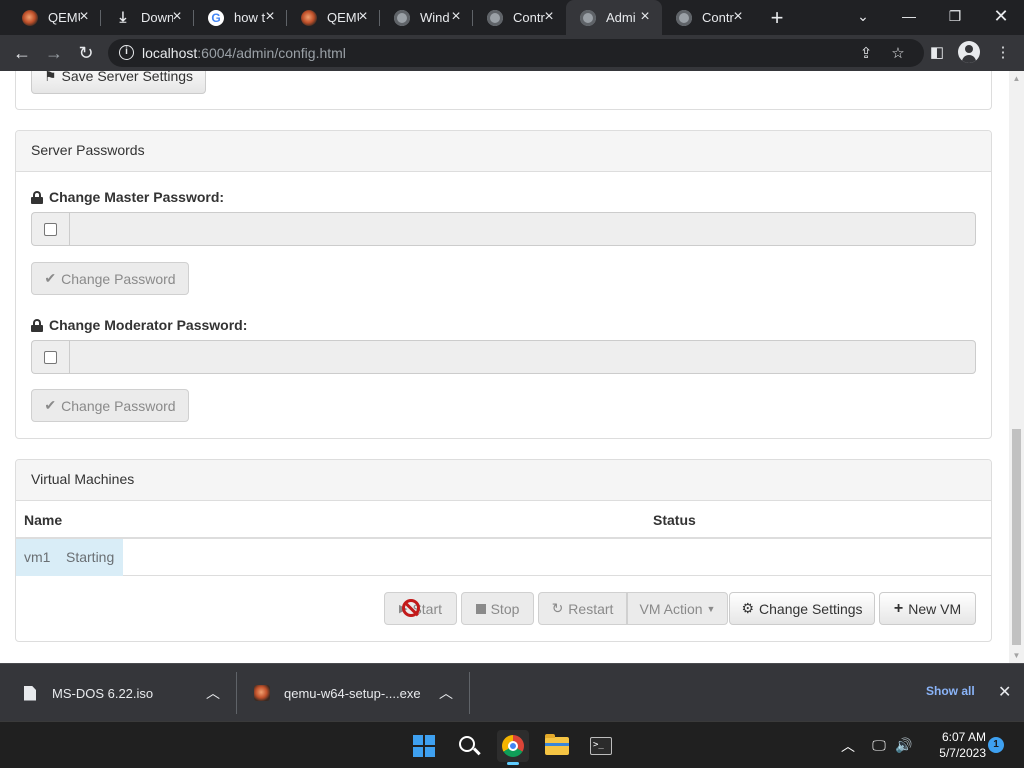 The image size is (1024, 769). I want to click on new-vm-button: + New VM, so click(927, 608).